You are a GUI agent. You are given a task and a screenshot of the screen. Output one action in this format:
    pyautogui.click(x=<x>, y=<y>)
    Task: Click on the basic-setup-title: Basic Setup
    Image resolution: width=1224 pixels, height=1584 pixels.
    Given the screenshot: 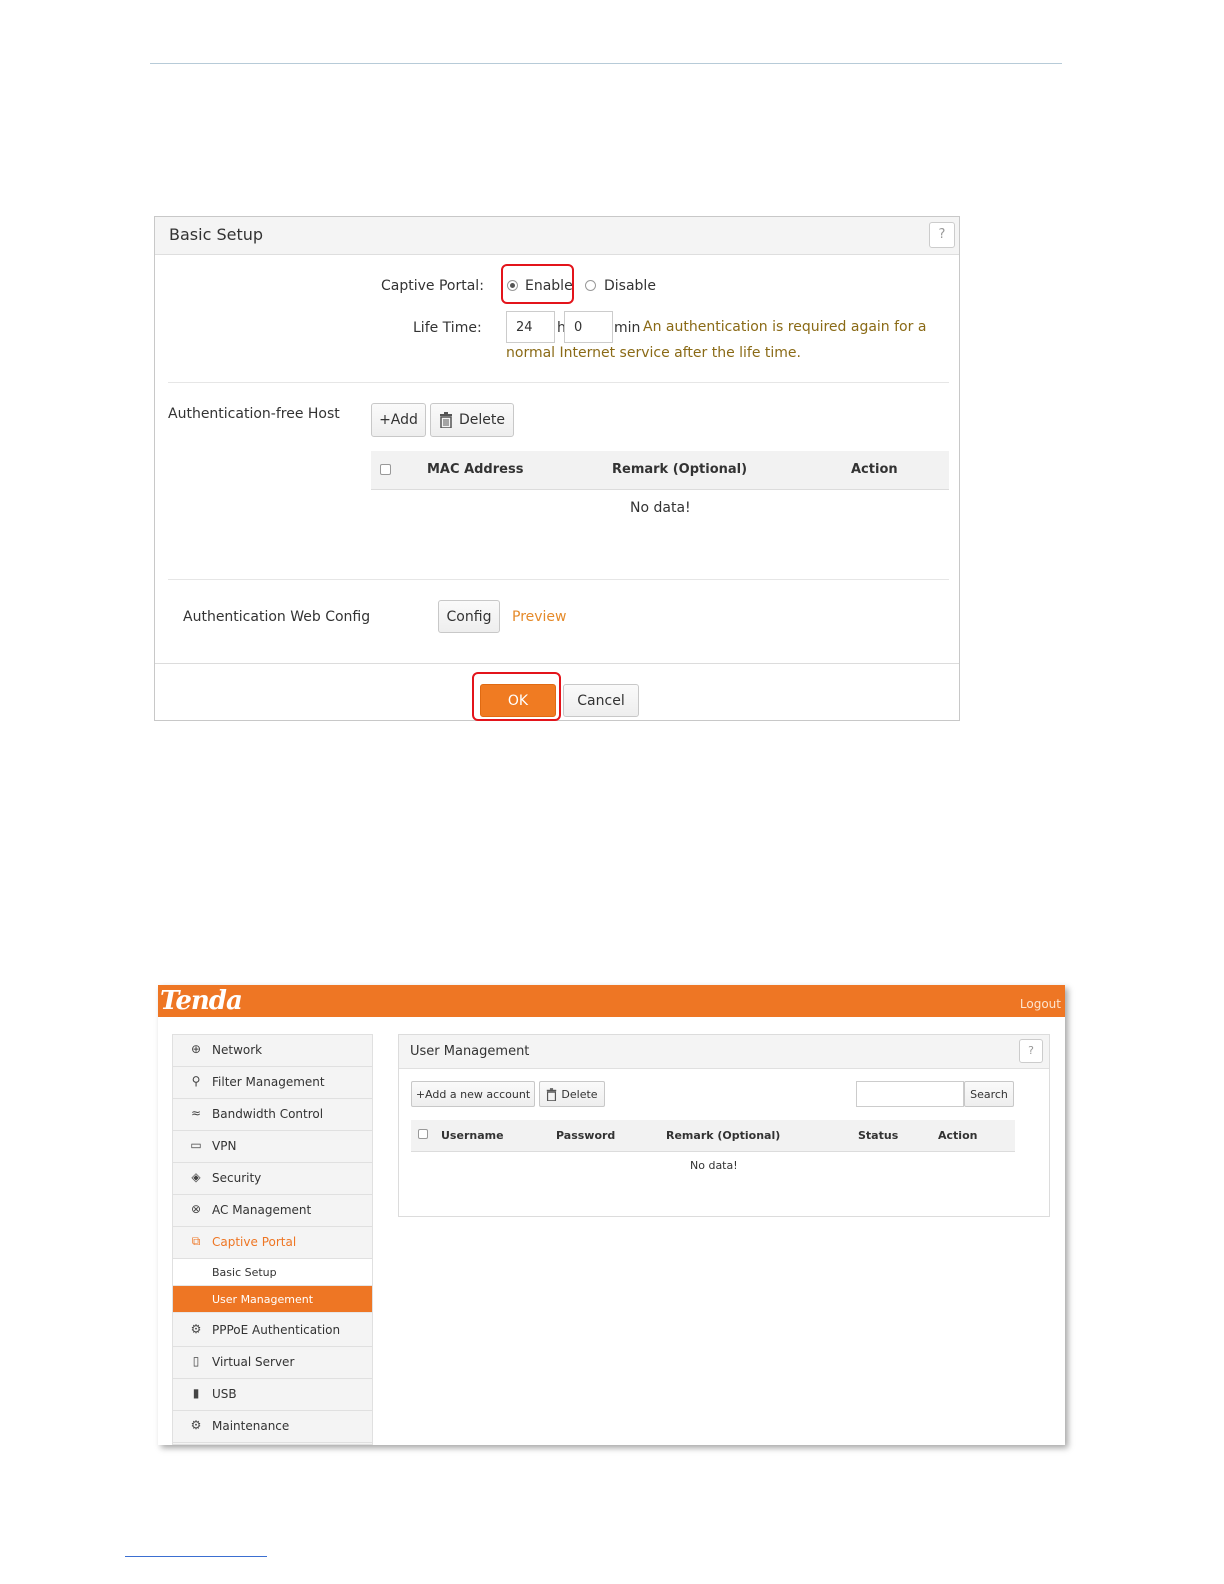 What is the action you would take?
    pyautogui.click(x=216, y=234)
    